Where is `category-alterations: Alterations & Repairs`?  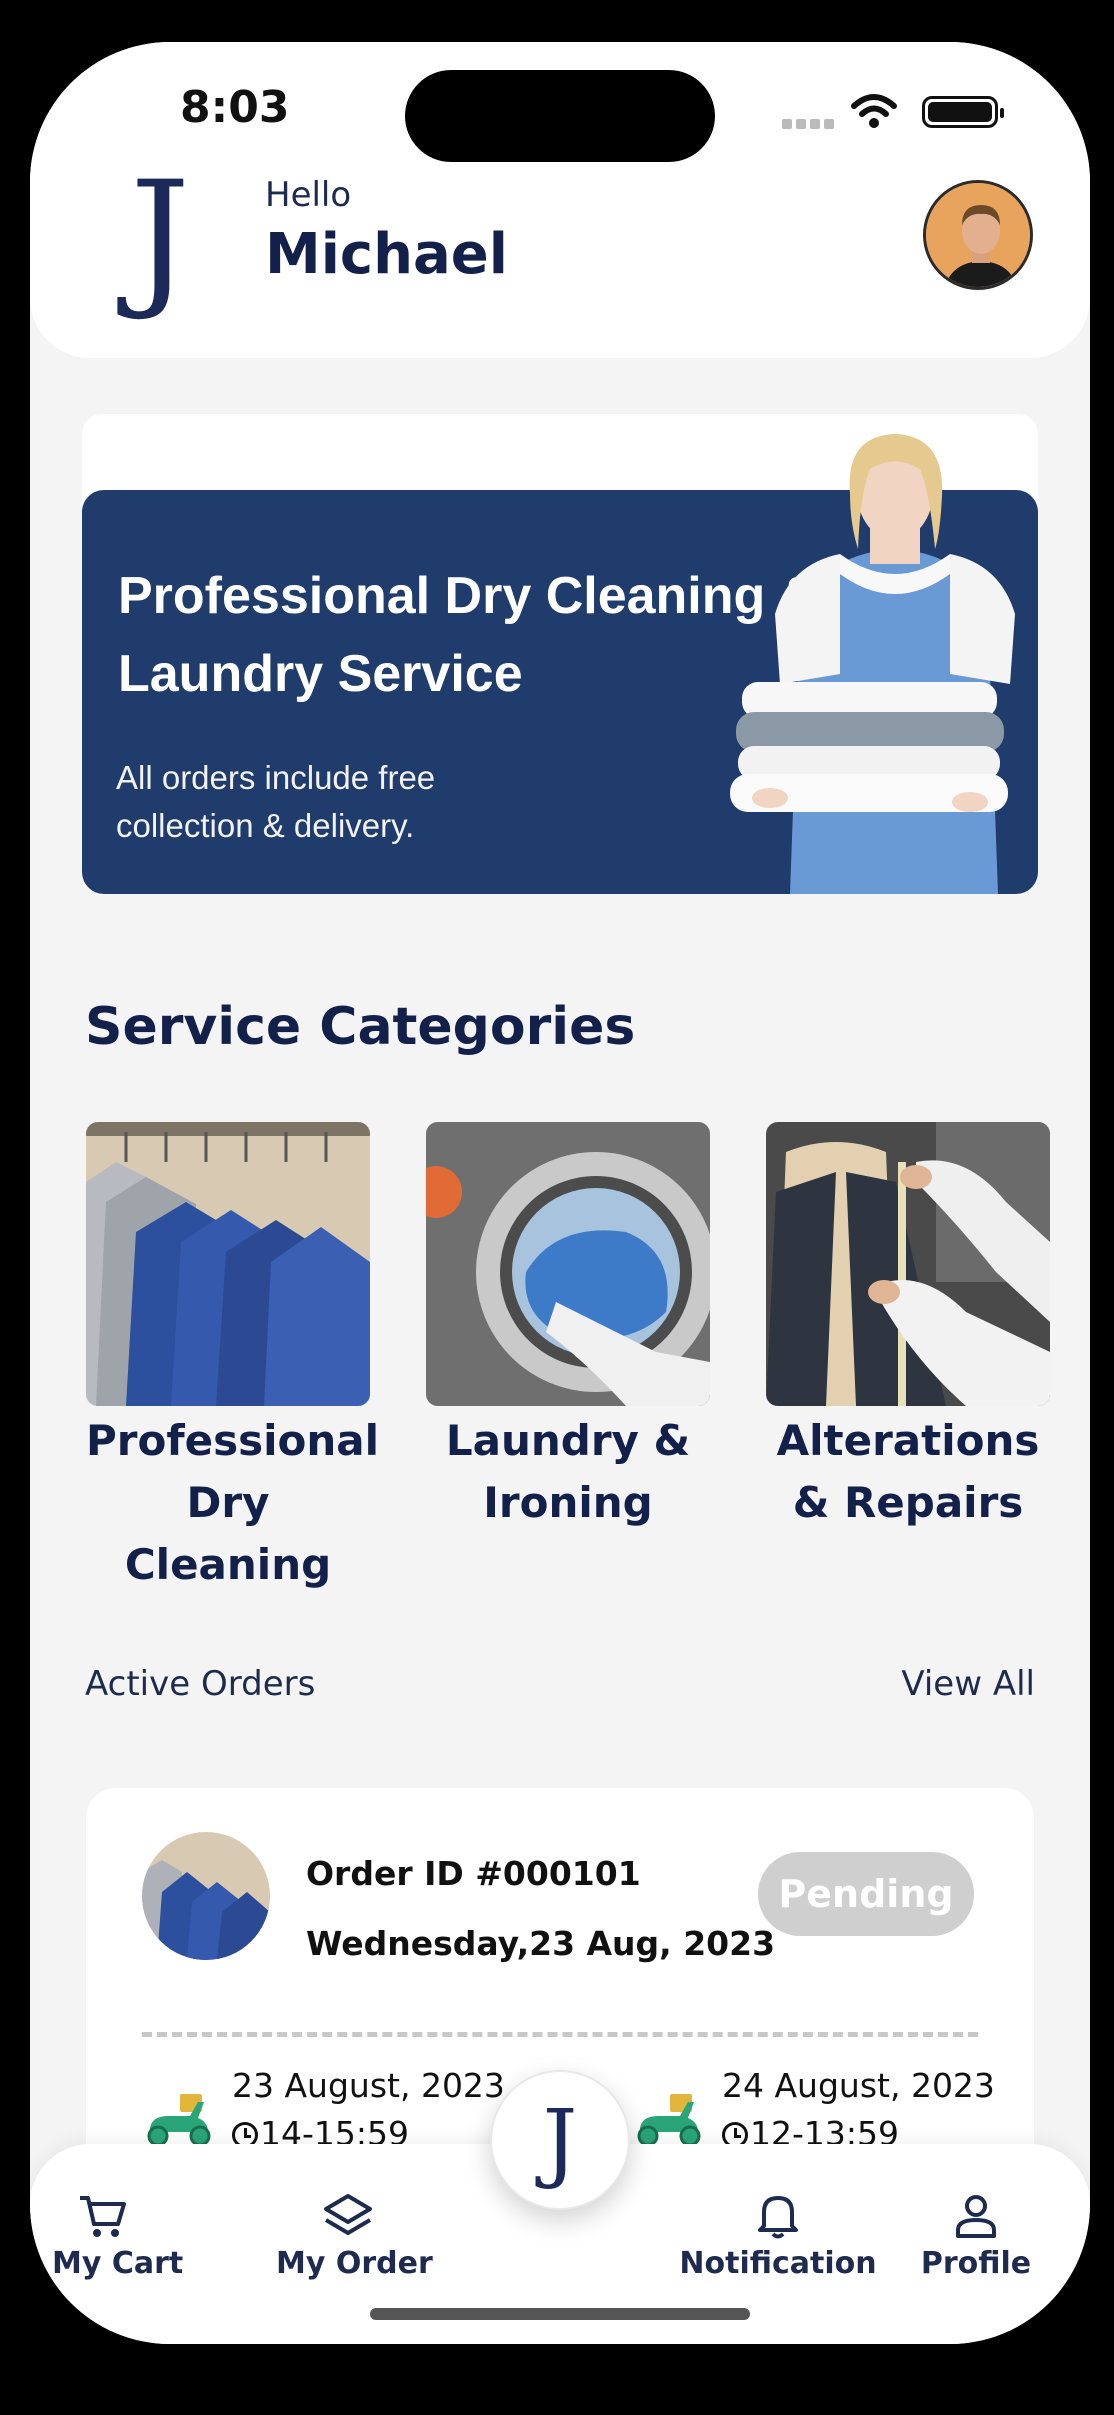
category-alterations: Alterations & Repairs is located at coordinates (908, 1328).